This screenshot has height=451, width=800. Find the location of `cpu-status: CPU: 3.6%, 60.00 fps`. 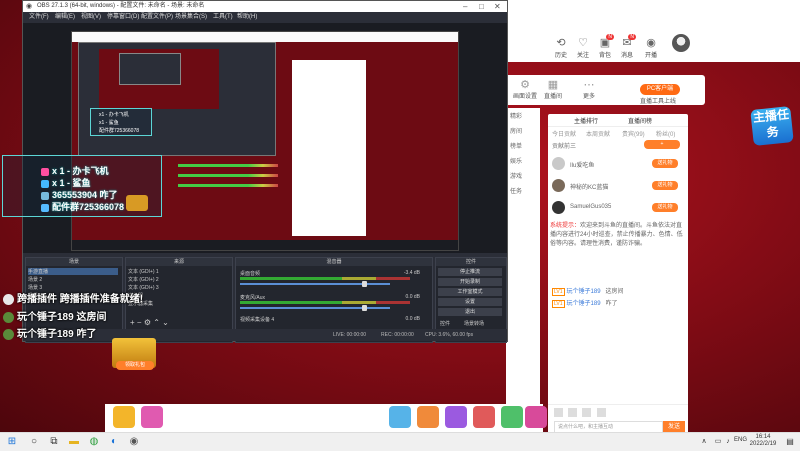

cpu-status: CPU: 3.6%, 60.00 fps is located at coordinates (449, 335).